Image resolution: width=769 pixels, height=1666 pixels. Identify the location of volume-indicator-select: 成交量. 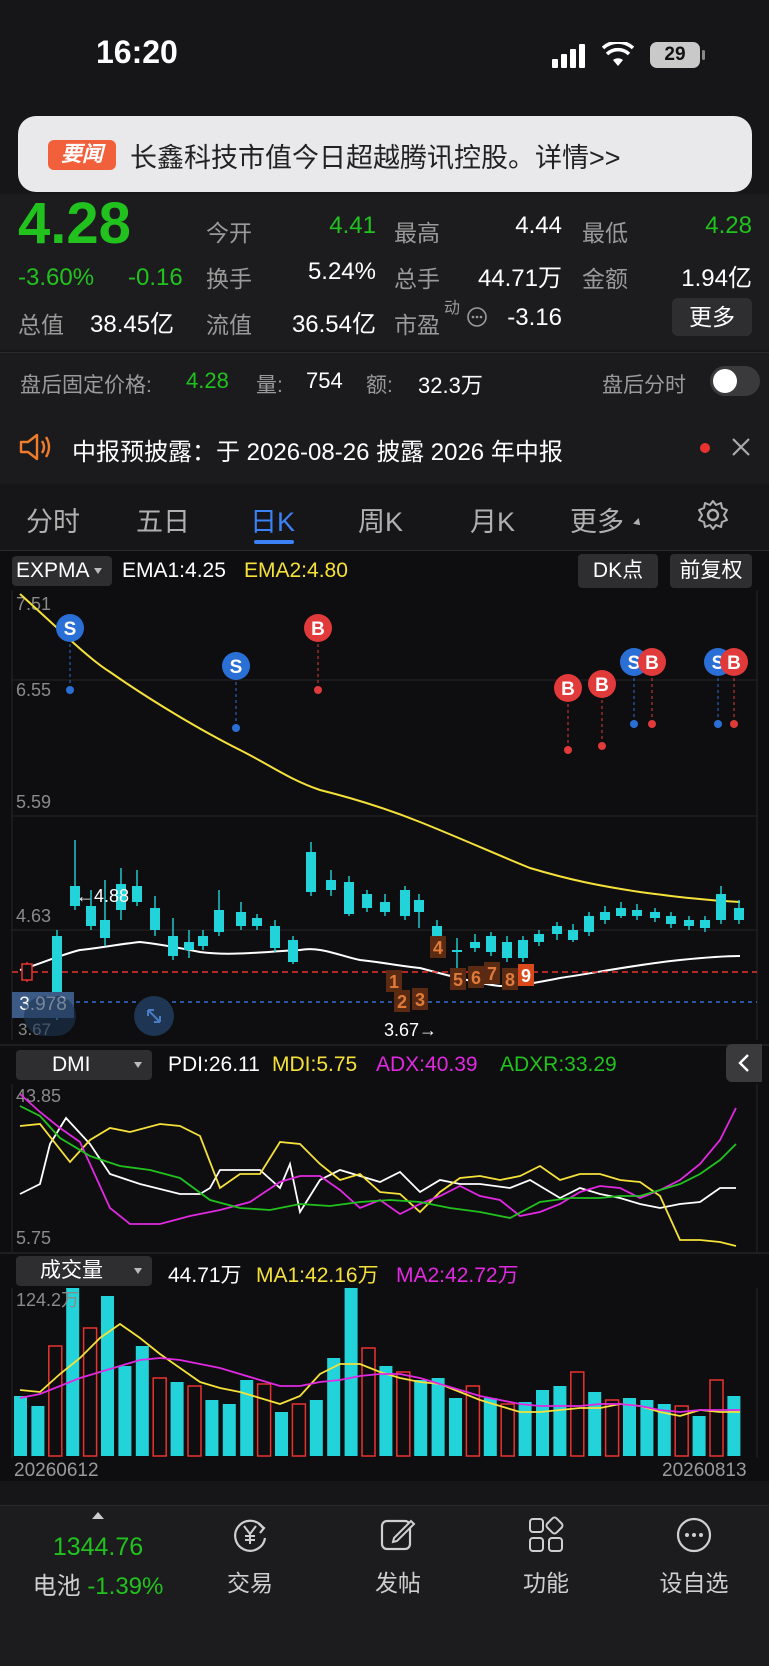
(84, 1271).